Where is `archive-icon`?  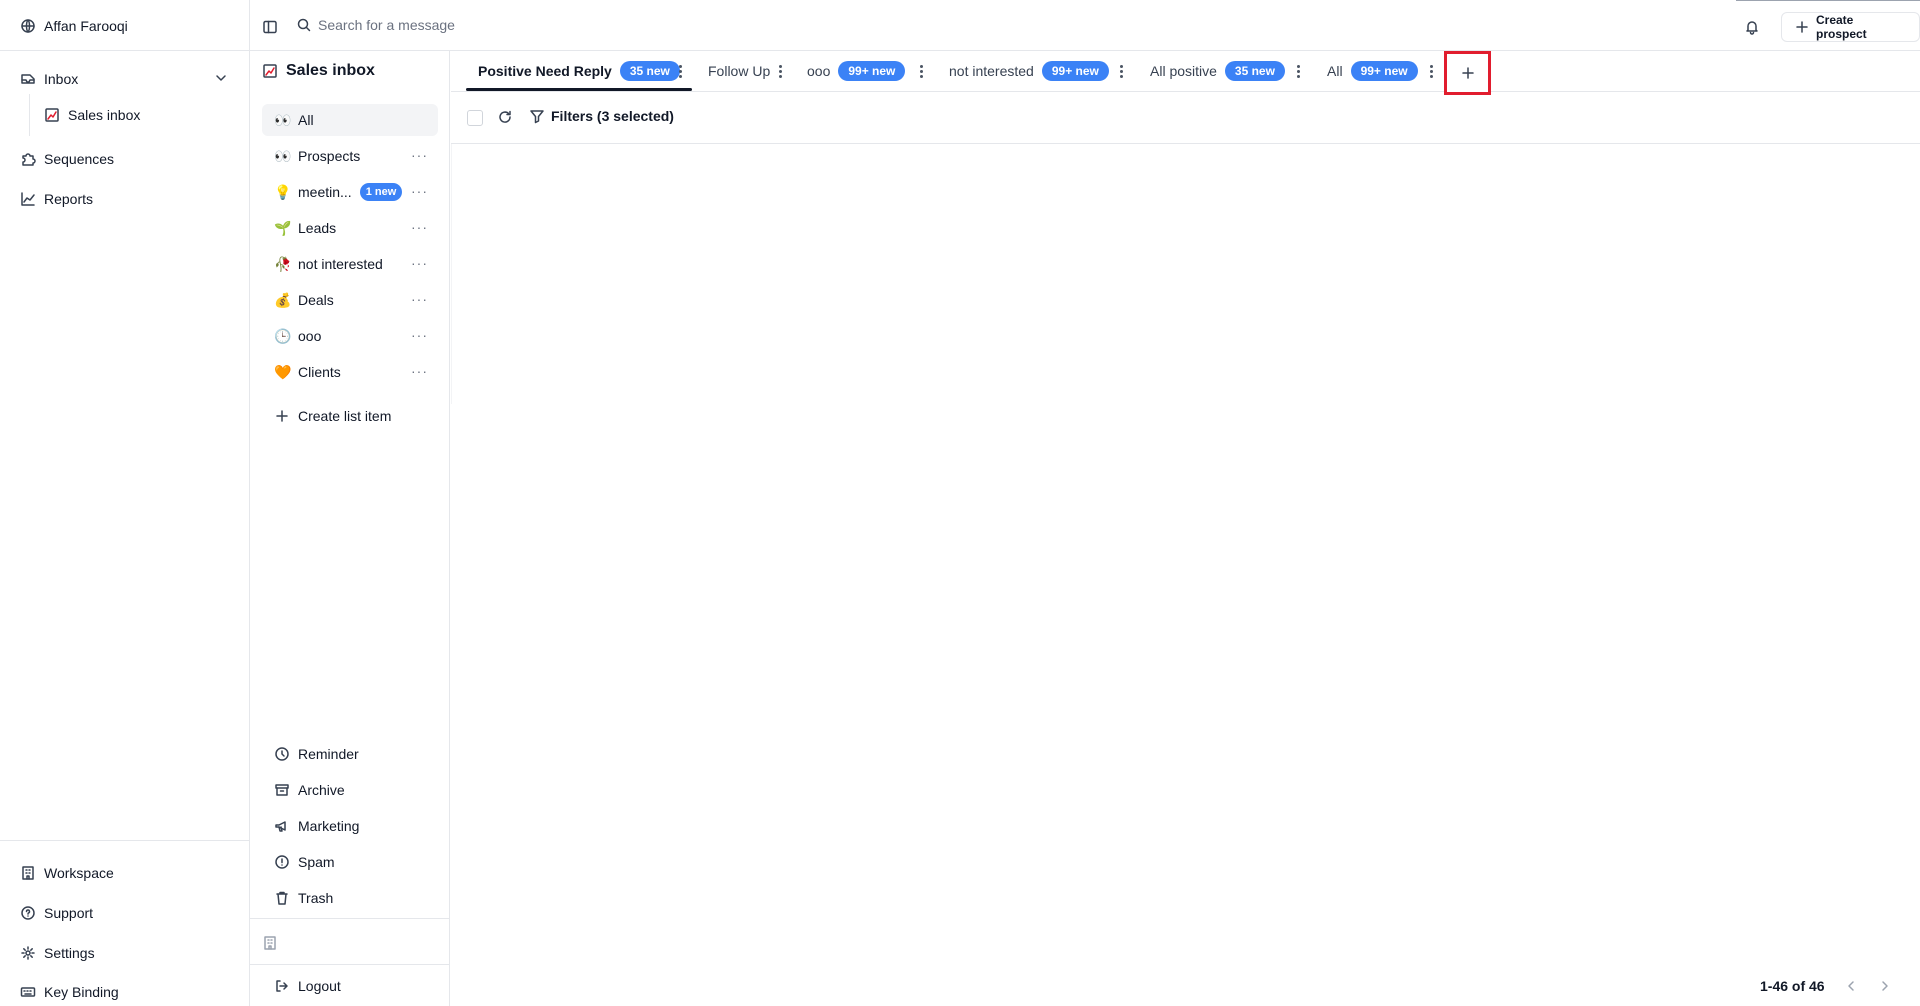
archive-icon is located at coordinates (282, 790).